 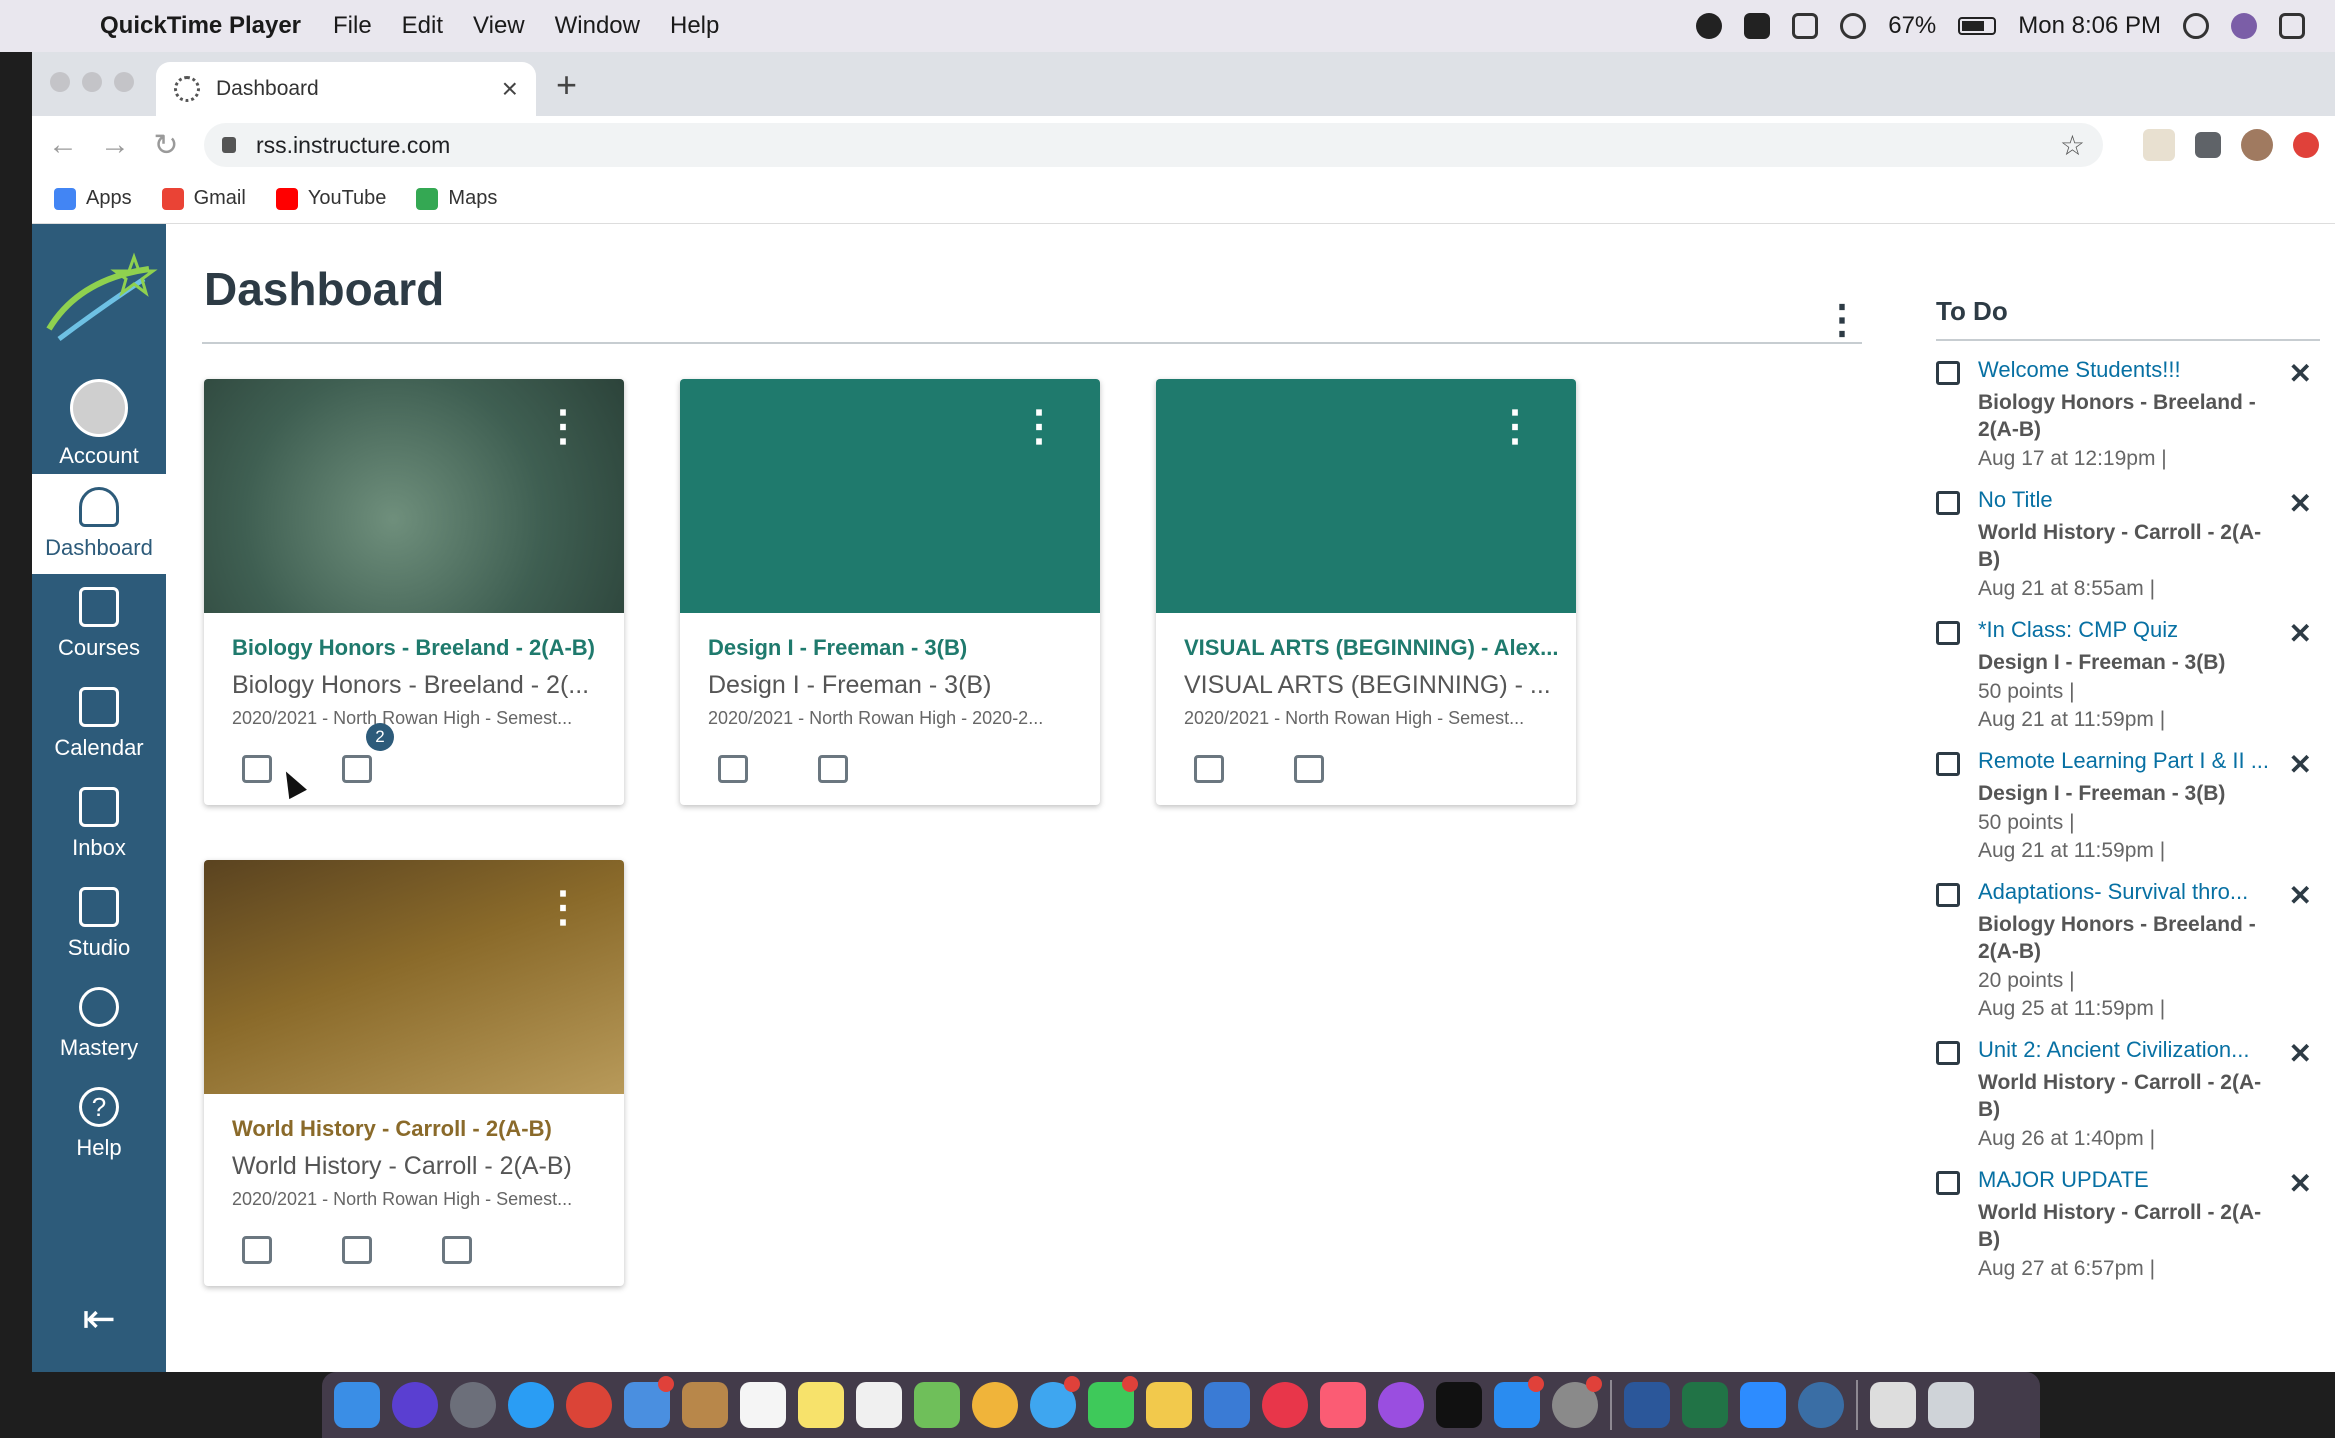 What do you see at coordinates (352, 26) in the screenshot?
I see `menu-file: File` at bounding box center [352, 26].